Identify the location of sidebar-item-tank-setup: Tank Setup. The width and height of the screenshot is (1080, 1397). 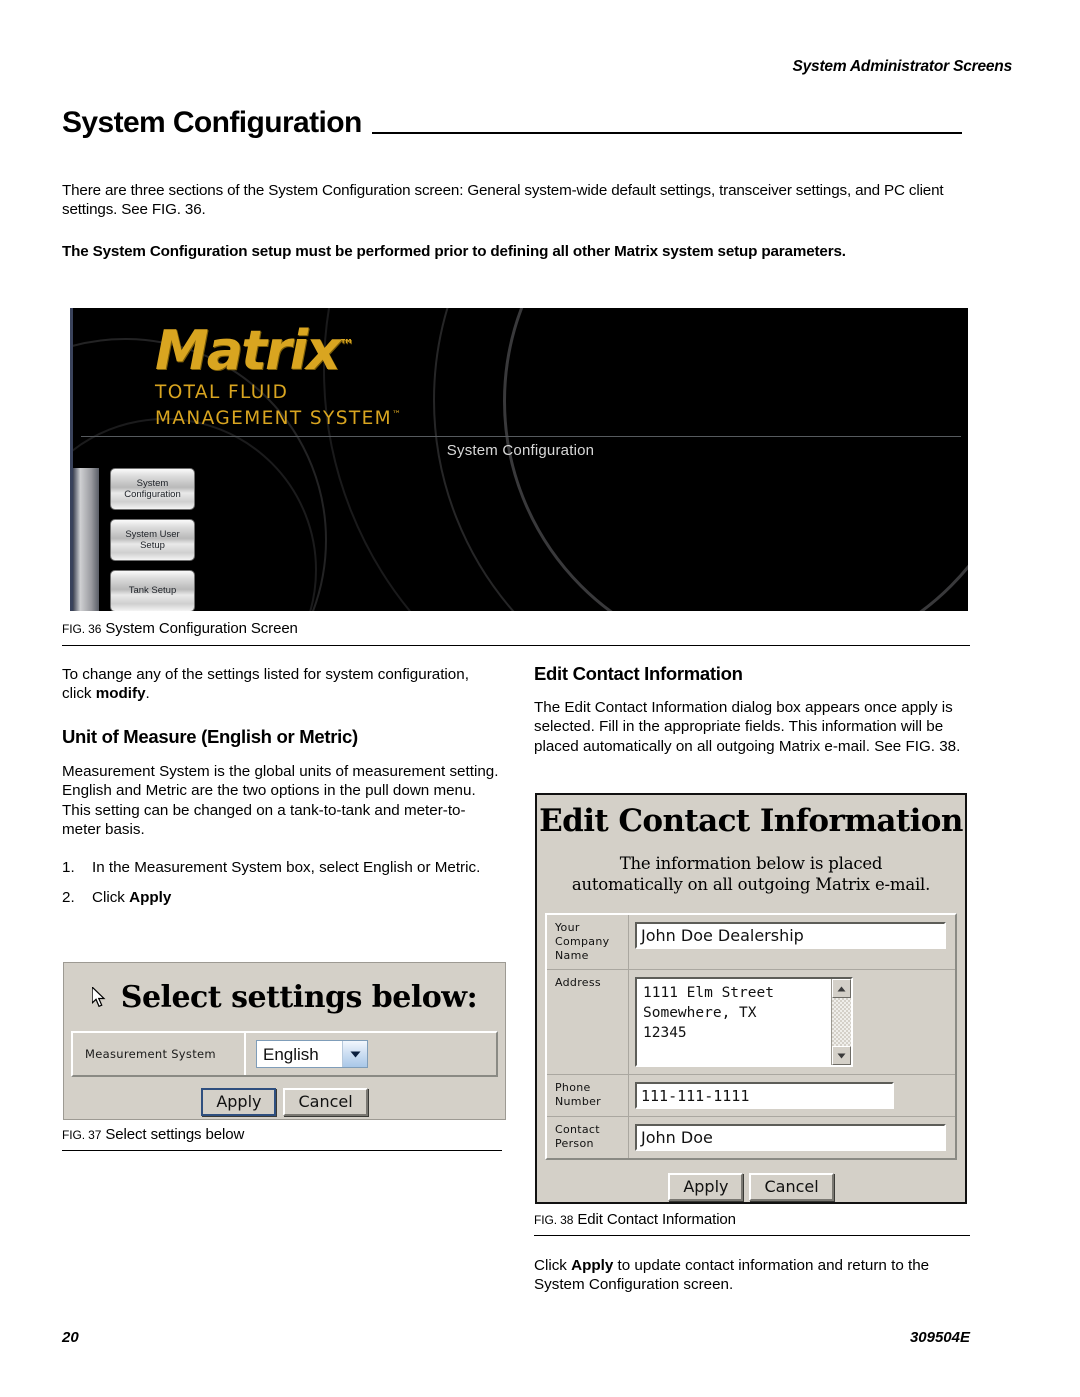
(152, 590).